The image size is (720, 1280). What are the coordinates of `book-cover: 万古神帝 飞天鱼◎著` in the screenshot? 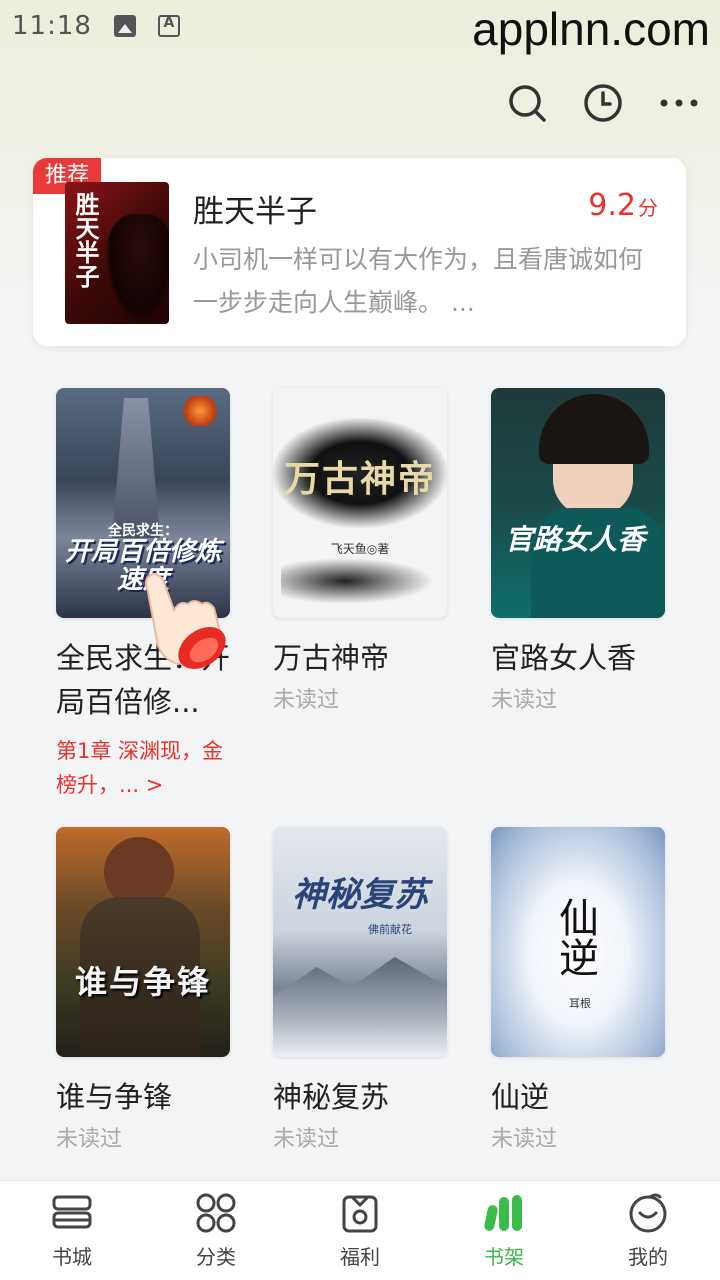 It's located at (360, 503).